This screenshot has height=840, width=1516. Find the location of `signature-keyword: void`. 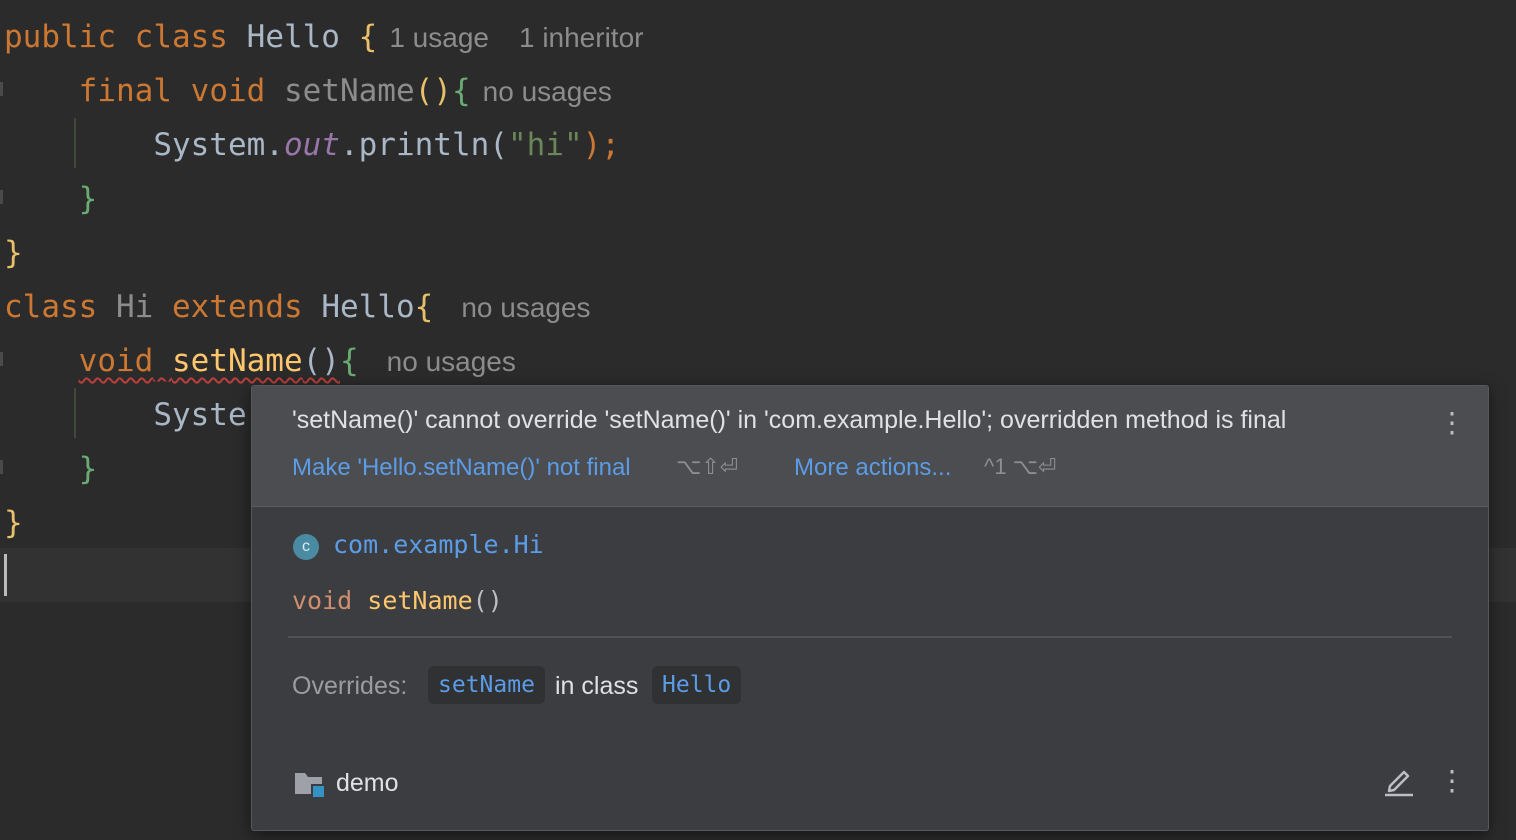

signature-keyword: void is located at coordinates (322, 600).